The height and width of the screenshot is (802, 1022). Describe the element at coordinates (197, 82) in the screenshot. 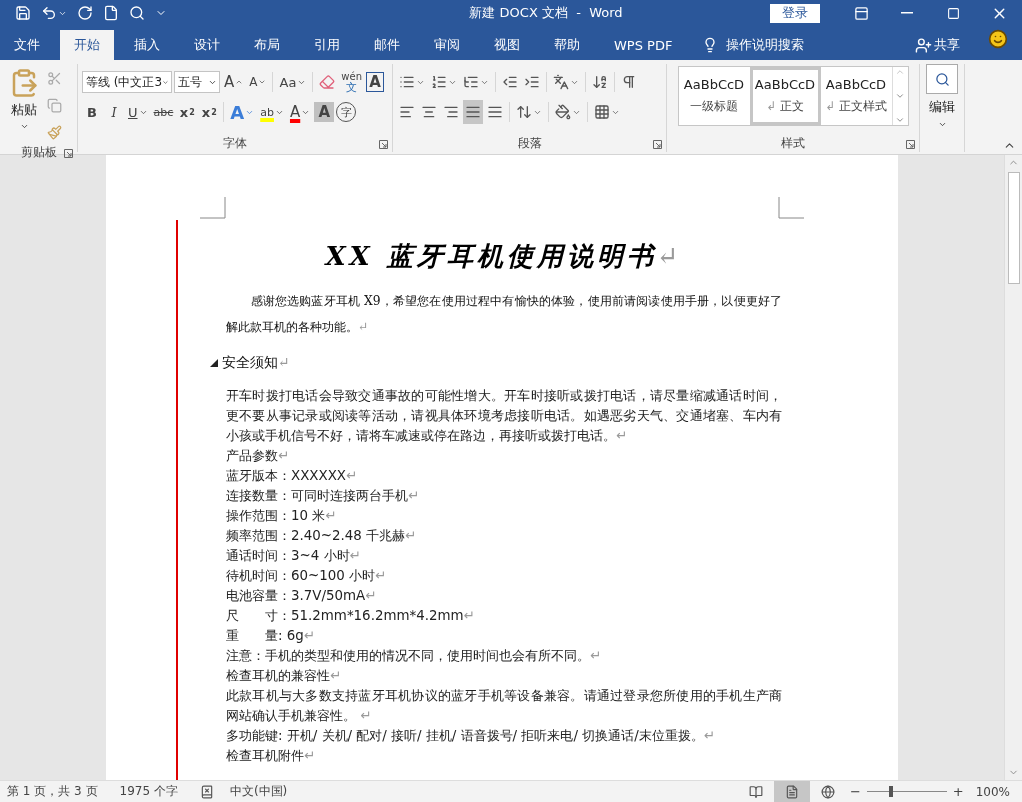

I see `font-size-field: 五号` at that location.